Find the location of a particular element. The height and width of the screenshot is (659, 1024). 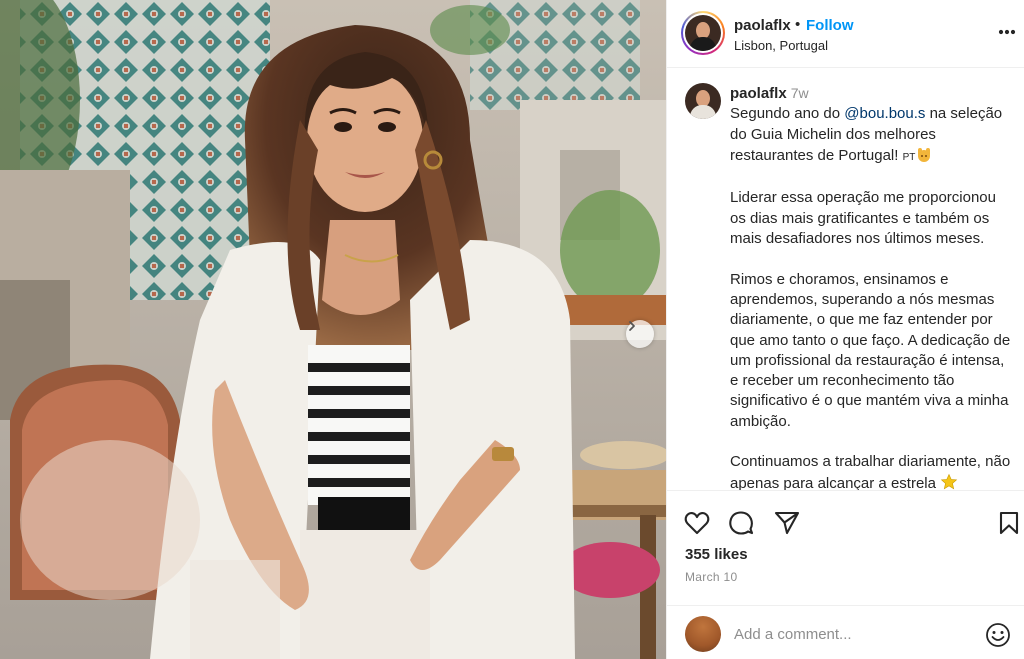

share-button is located at coordinates (787, 523).